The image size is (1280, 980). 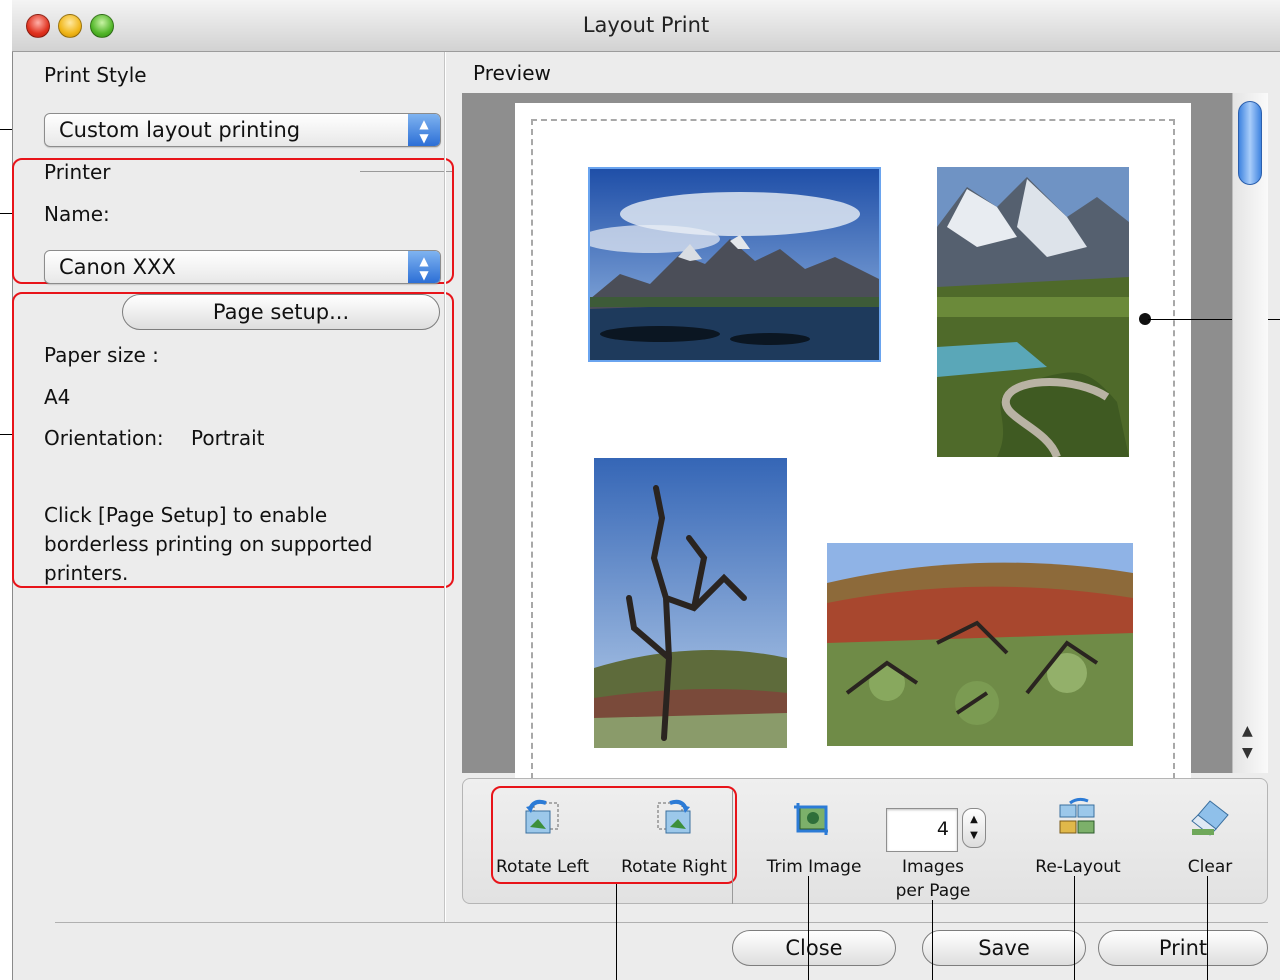 What do you see at coordinates (974, 828) in the screenshot?
I see `images-per-page-stepper: ▲ ▼` at bounding box center [974, 828].